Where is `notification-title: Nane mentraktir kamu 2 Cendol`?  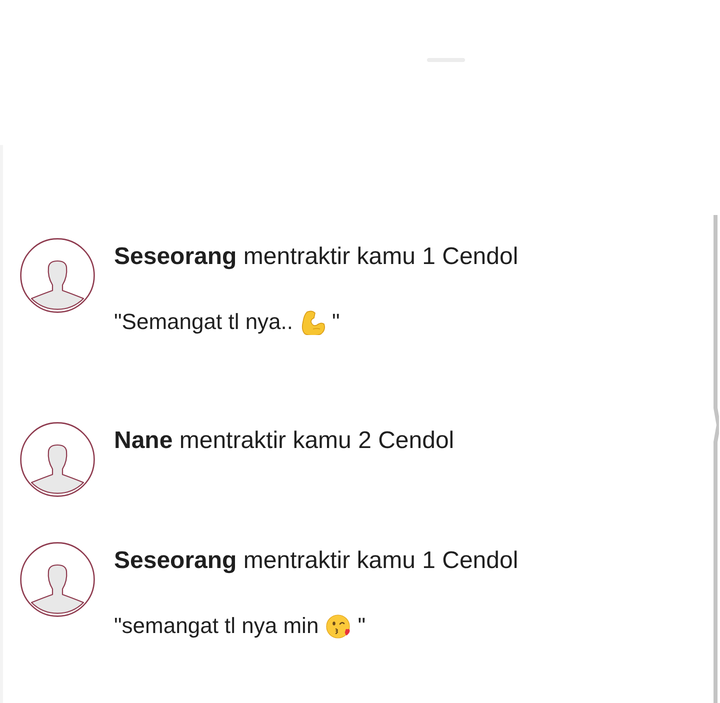
notification-title: Nane mentraktir kamu 2 Cendol is located at coordinates (284, 441).